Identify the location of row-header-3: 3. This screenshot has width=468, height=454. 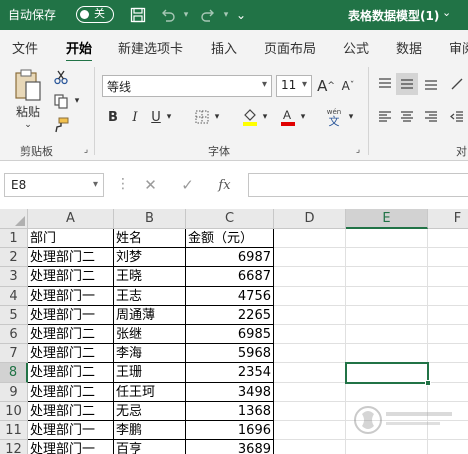
(14, 277).